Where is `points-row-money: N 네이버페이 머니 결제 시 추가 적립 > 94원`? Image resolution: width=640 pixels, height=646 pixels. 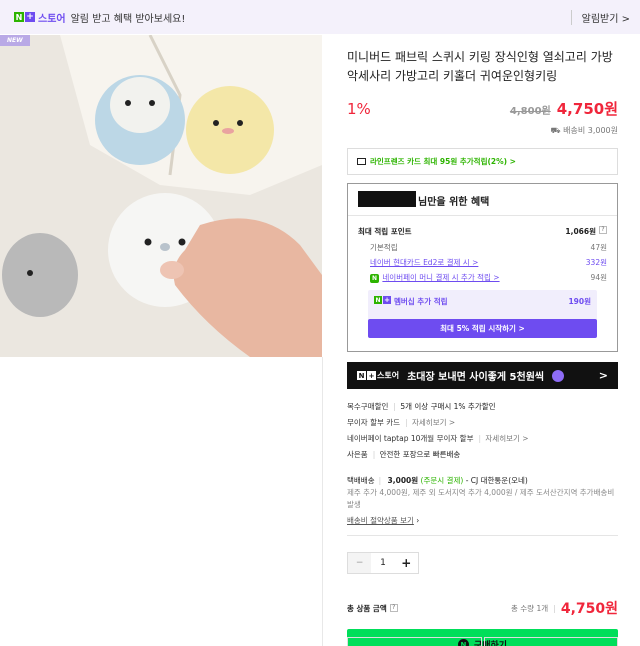 points-row-money: N 네이버페이 머니 결제 시 추가 적립 > 94원 is located at coordinates (482, 277).